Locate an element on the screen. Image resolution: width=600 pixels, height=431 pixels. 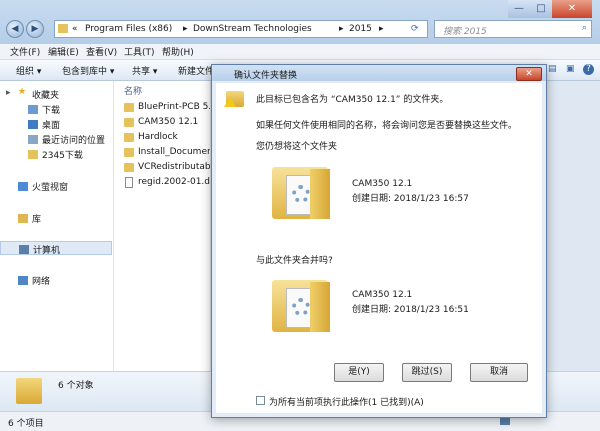
file-row: Install_Documentation is located at coordinates (167, 153).